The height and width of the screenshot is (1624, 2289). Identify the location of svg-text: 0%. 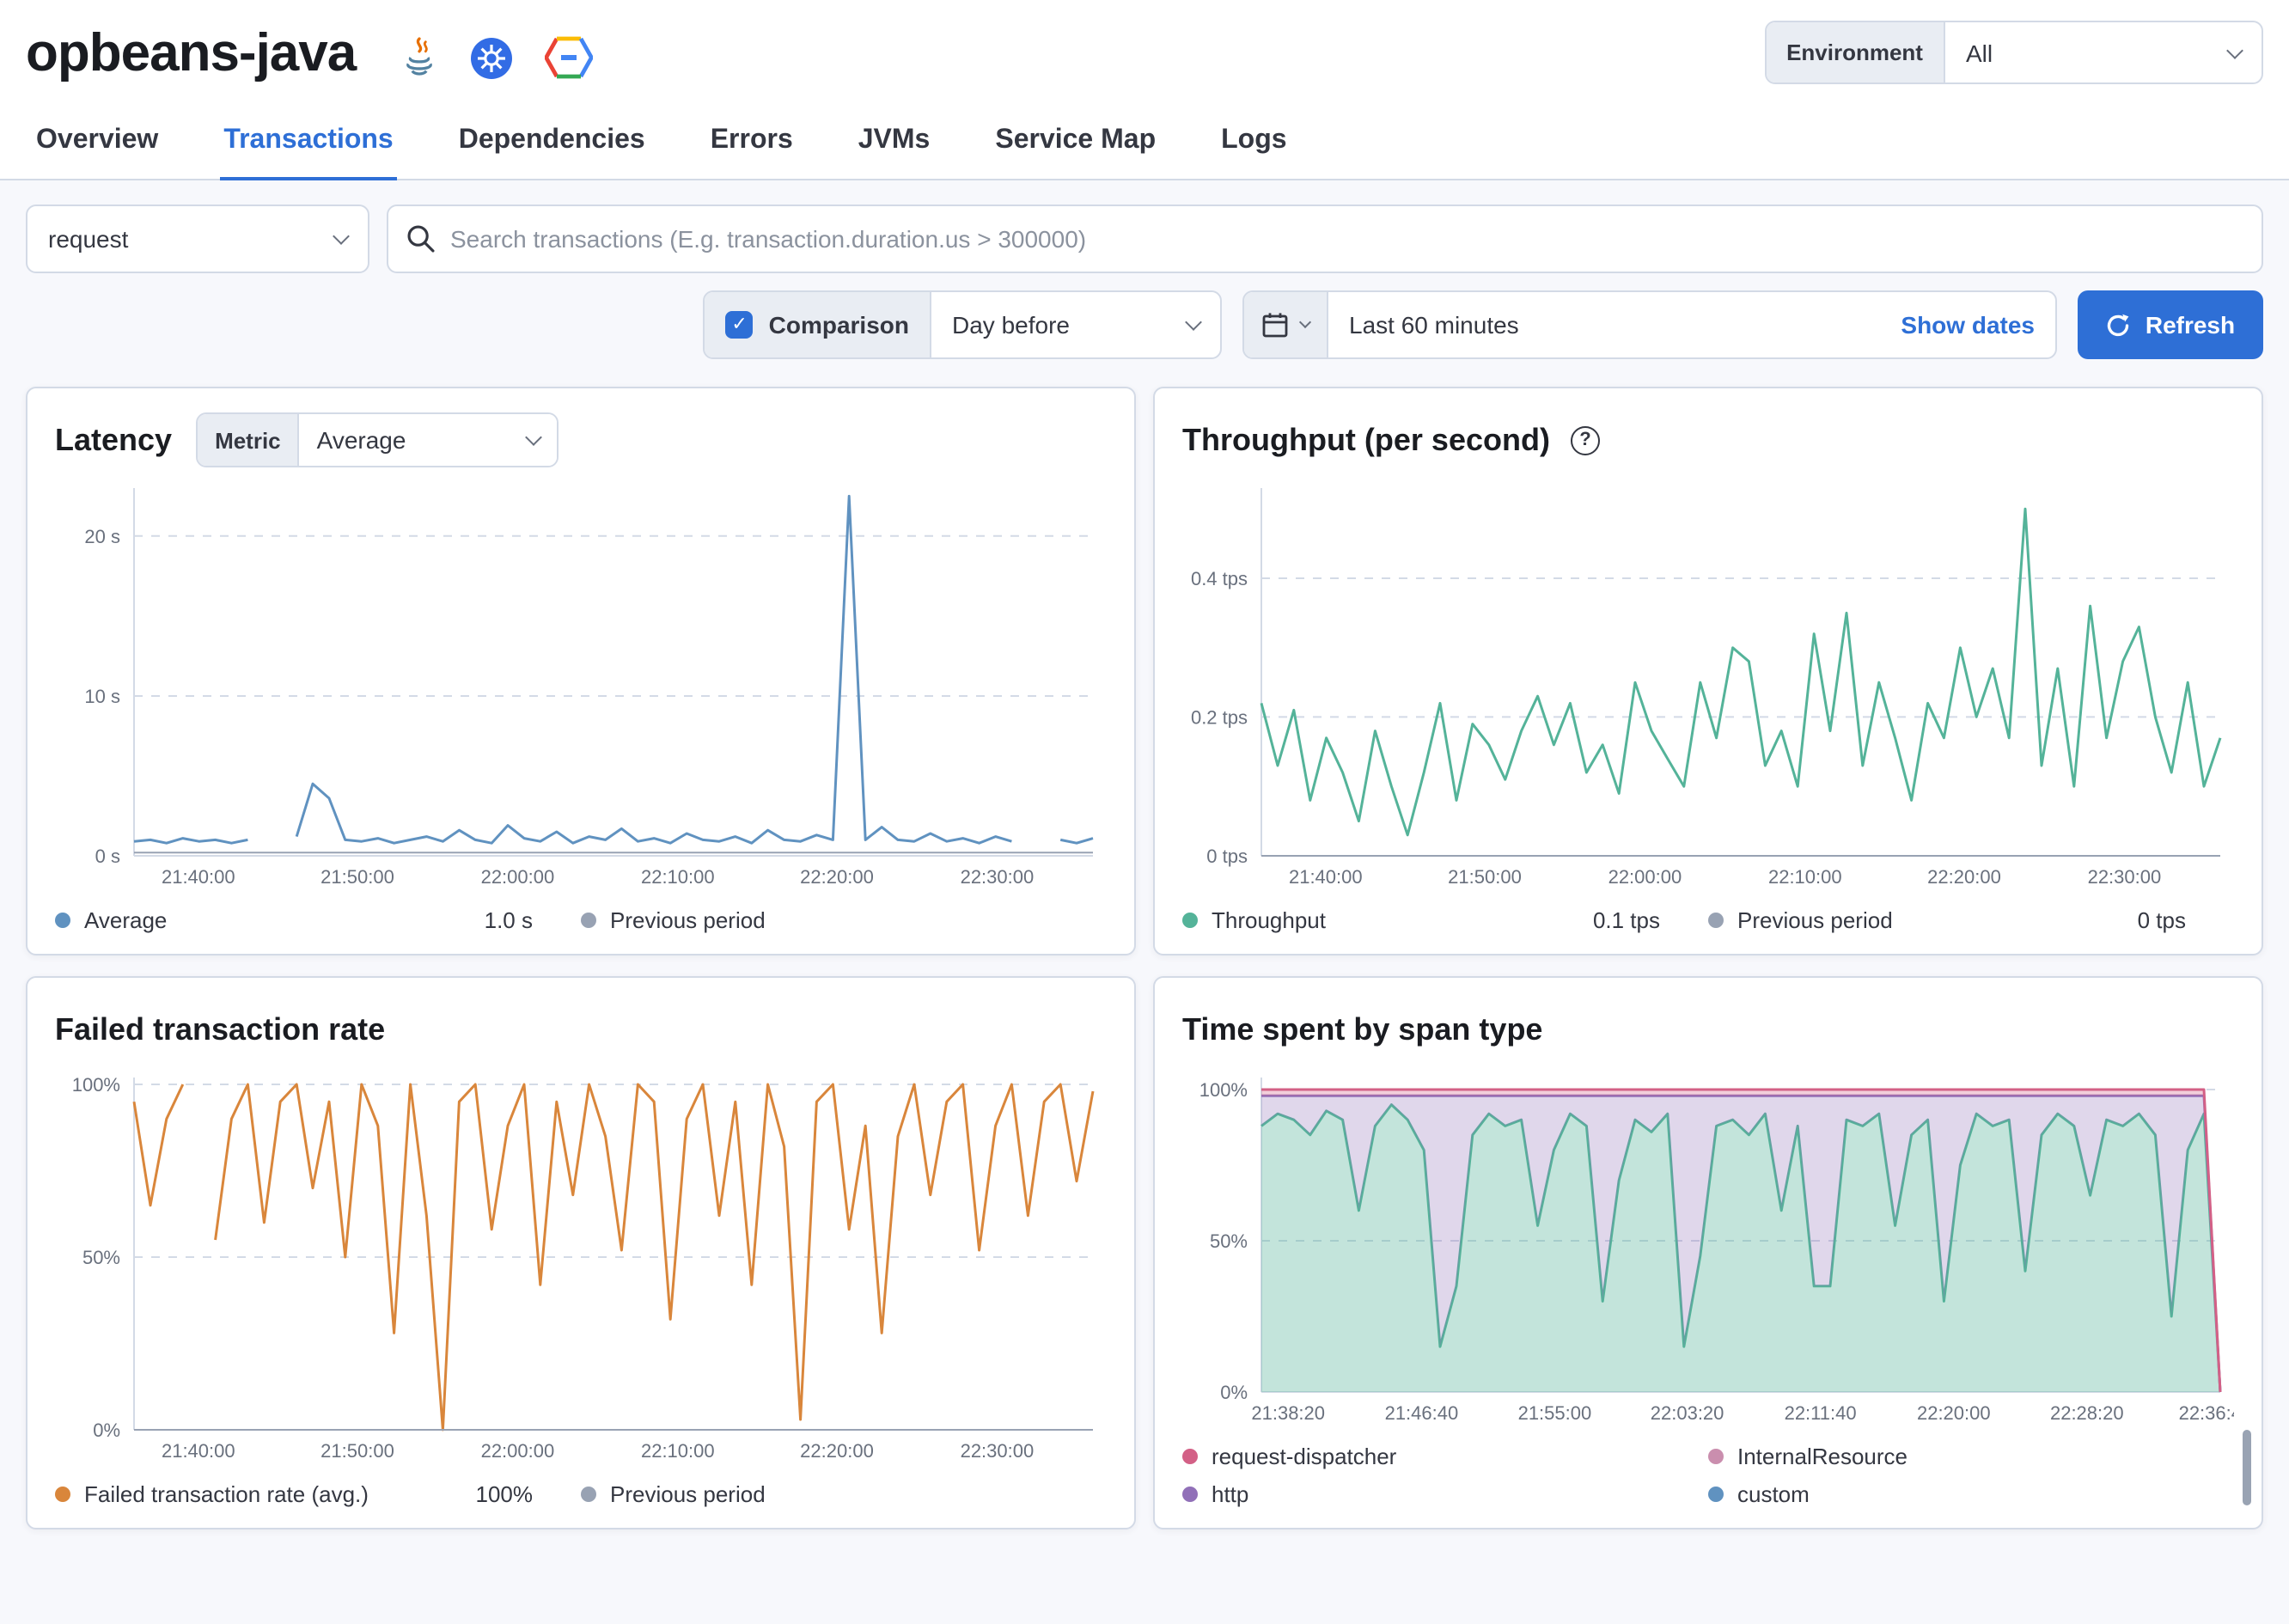
(107, 1430).